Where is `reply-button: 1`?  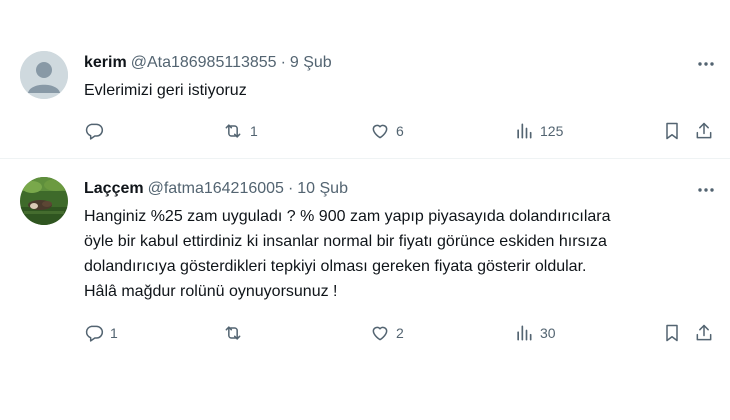
reply-button: 1 is located at coordinates (101, 333).